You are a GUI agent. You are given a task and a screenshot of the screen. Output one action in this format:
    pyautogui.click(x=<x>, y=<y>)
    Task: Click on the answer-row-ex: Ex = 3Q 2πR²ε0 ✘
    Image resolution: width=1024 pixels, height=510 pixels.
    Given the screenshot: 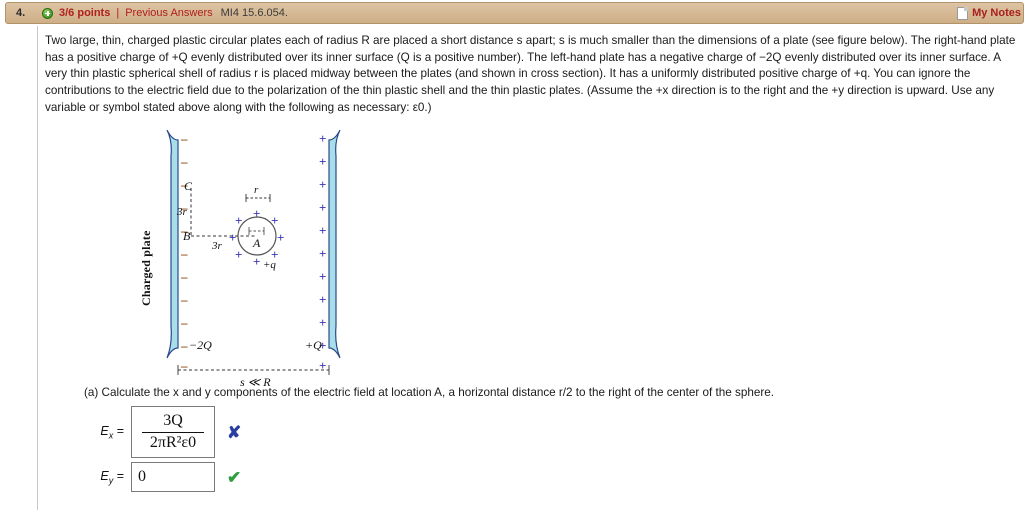 What is the action you would take?
    pyautogui.click(x=162, y=432)
    